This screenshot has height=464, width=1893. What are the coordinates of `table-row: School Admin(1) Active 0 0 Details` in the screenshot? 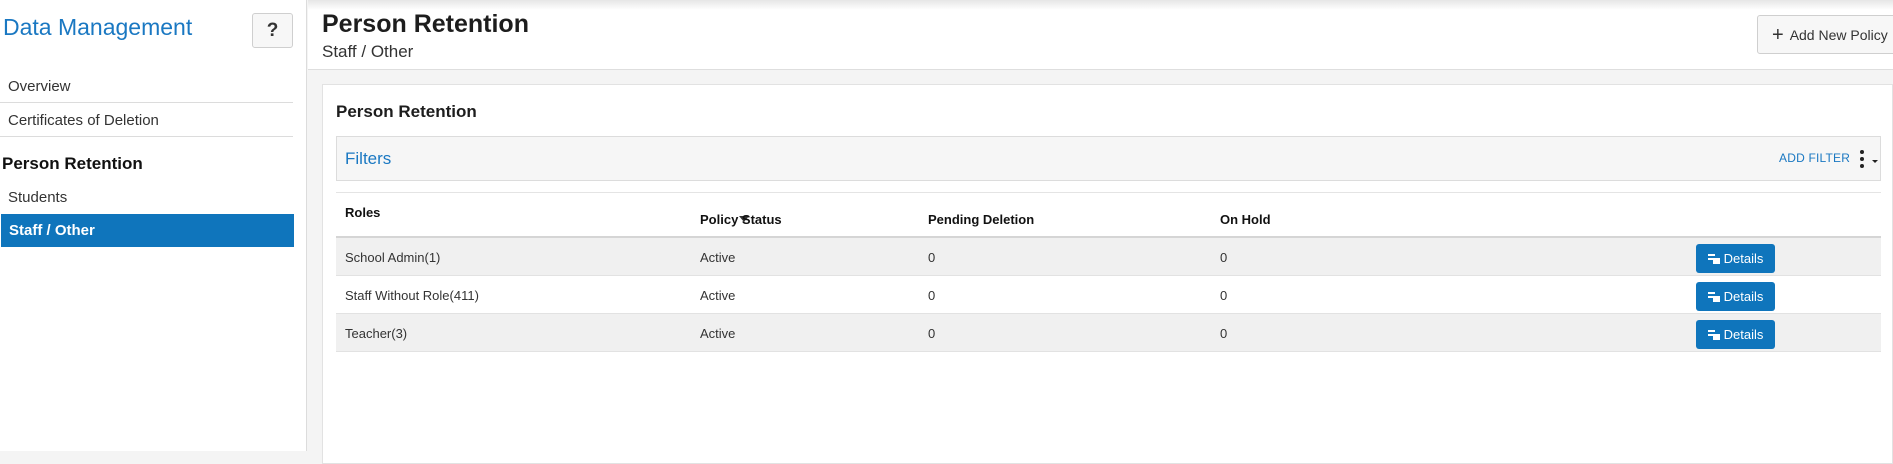 It's located at (1108, 257).